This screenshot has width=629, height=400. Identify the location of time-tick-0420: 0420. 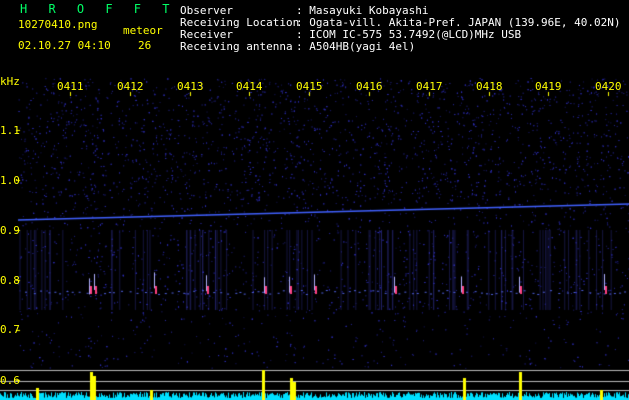
(608, 86).